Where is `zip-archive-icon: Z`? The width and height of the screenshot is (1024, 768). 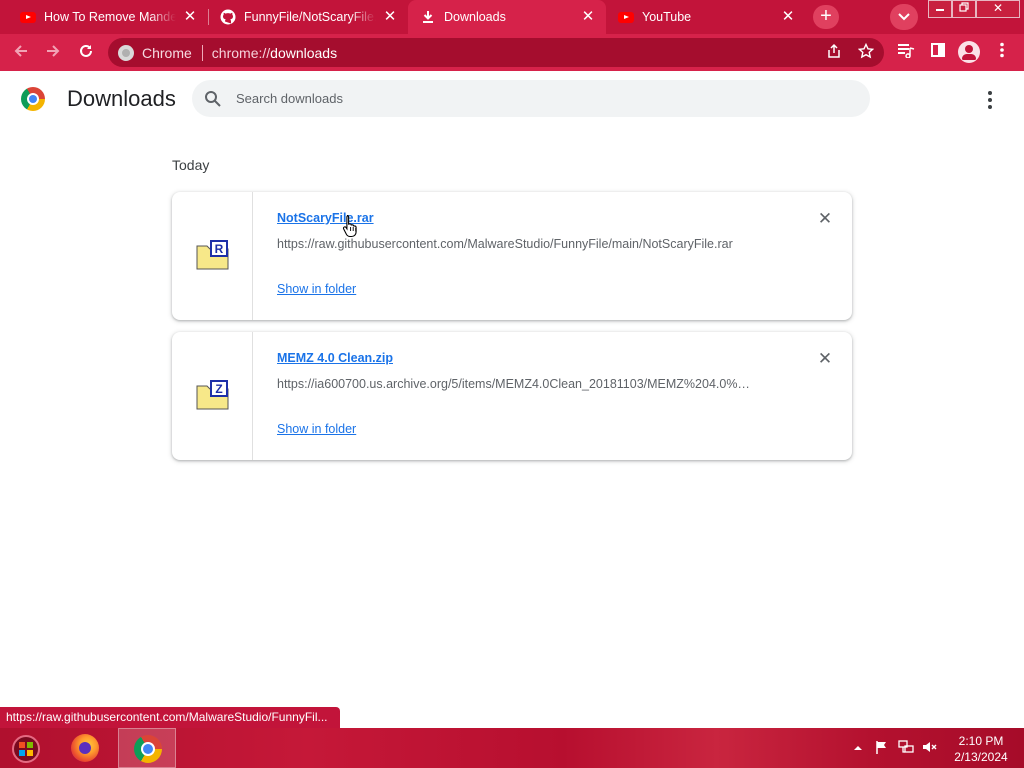
zip-archive-icon: Z is located at coordinates (212, 395).